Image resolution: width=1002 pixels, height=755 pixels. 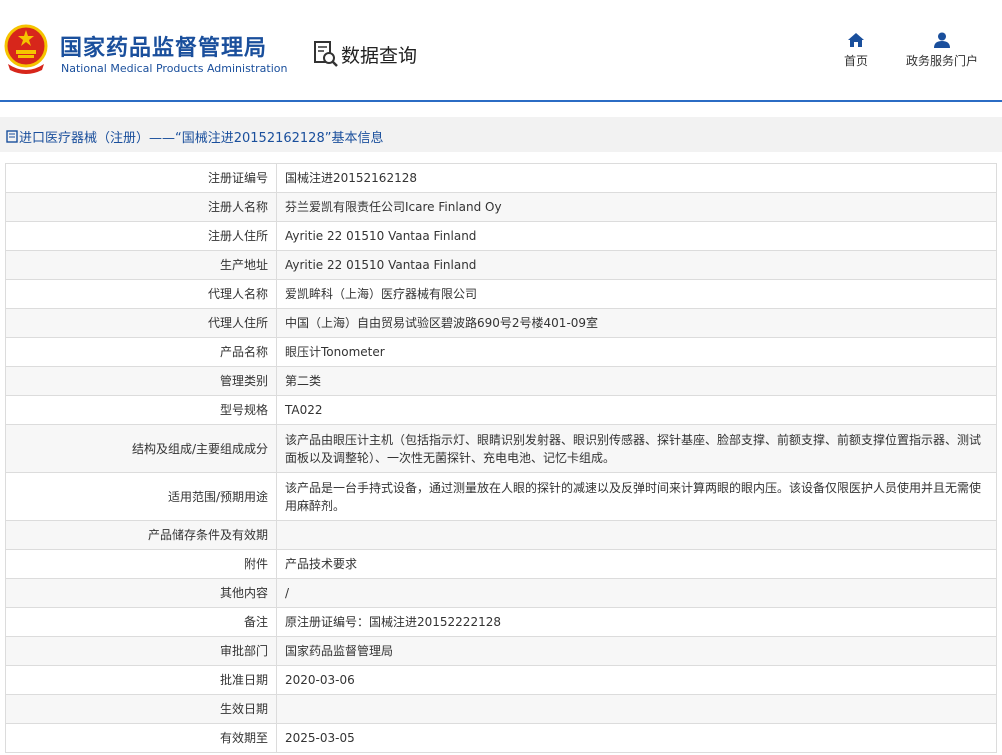 I want to click on field-label: 有效期至, so click(x=141, y=738).